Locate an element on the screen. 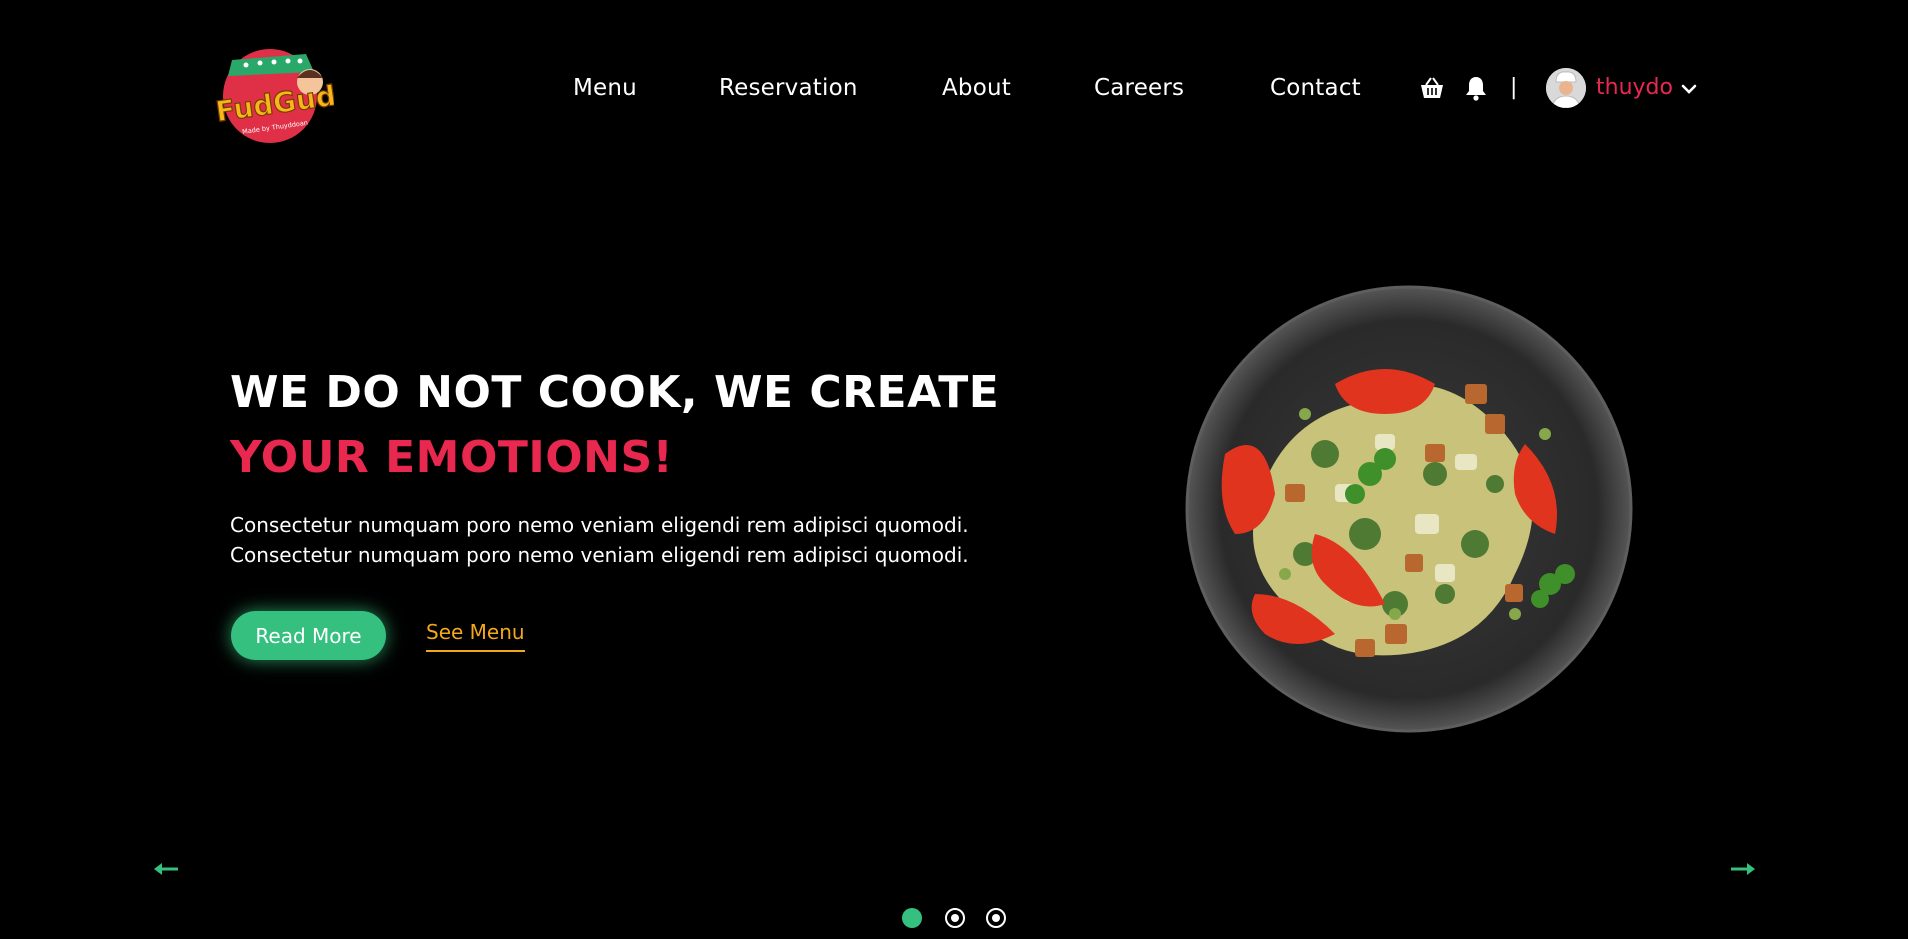  nav-contact: Contact is located at coordinates (1315, 88).